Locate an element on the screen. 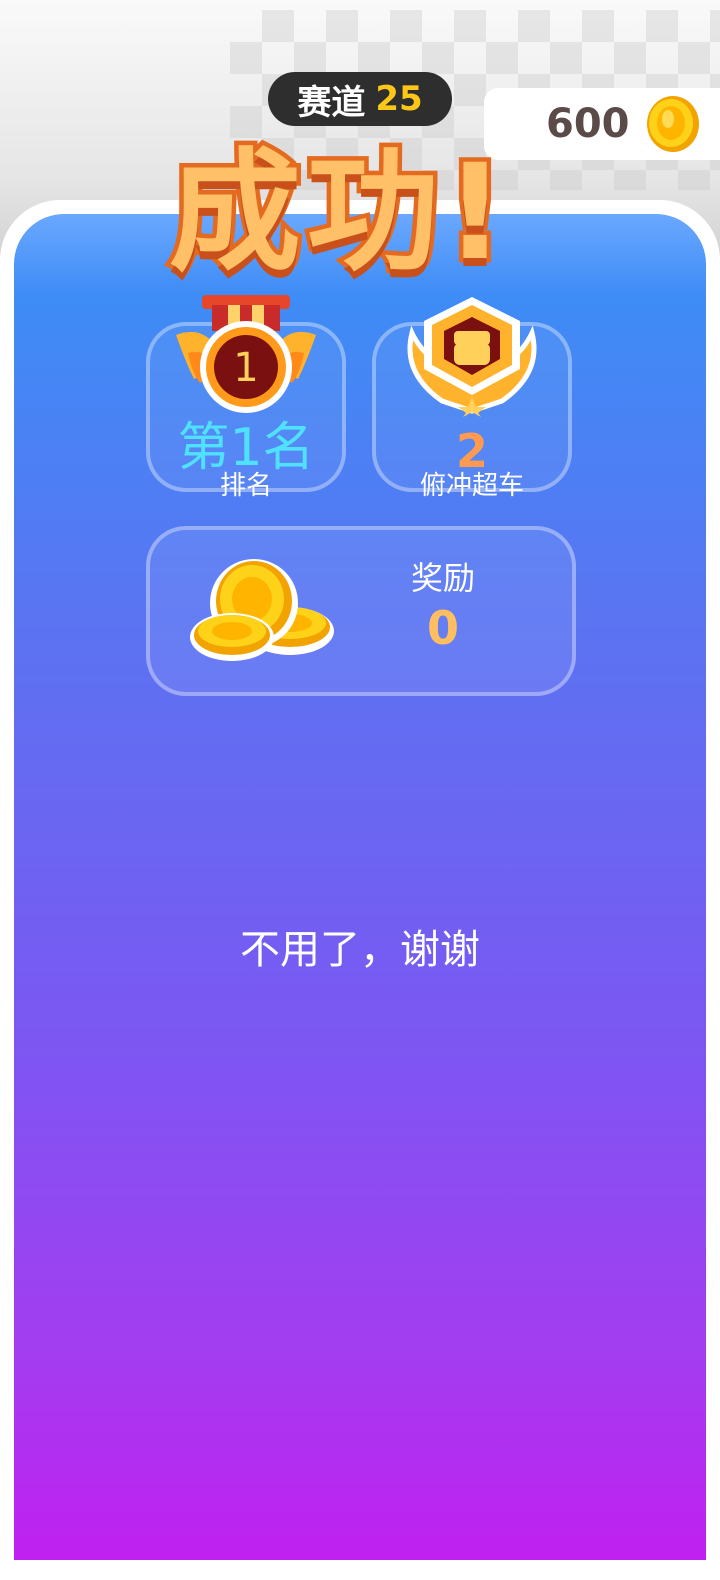 The width and height of the screenshot is (720, 1580). track-indicator: 赛道 25 is located at coordinates (360, 99).